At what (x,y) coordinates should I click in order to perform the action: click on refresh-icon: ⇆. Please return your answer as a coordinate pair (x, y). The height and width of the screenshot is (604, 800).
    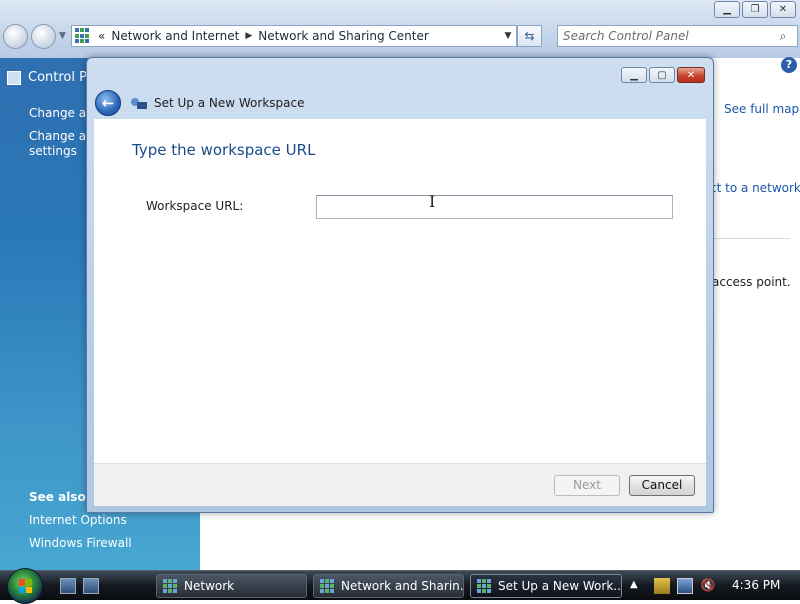
    Looking at the image, I should click on (529, 36).